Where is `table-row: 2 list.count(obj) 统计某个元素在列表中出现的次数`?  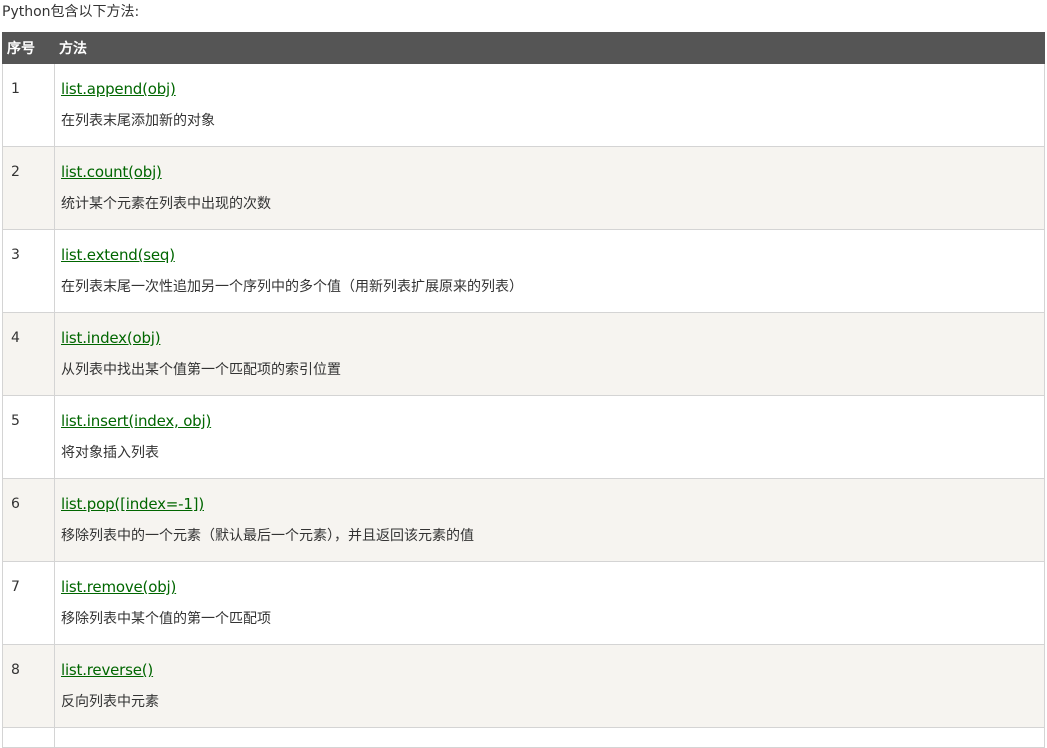 table-row: 2 list.count(obj) 统计某个元素在列表中出现的次数 is located at coordinates (523, 188).